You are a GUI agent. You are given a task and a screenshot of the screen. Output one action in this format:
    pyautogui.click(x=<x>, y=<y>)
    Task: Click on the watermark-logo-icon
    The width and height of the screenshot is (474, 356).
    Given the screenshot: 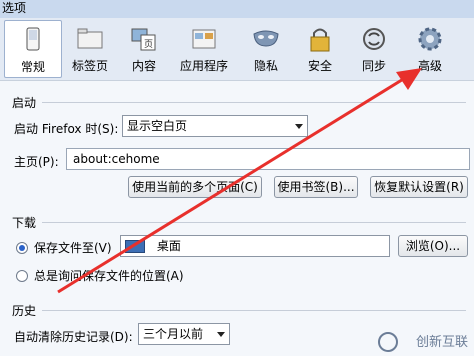 What is the action you would take?
    pyautogui.click(x=388, y=342)
    